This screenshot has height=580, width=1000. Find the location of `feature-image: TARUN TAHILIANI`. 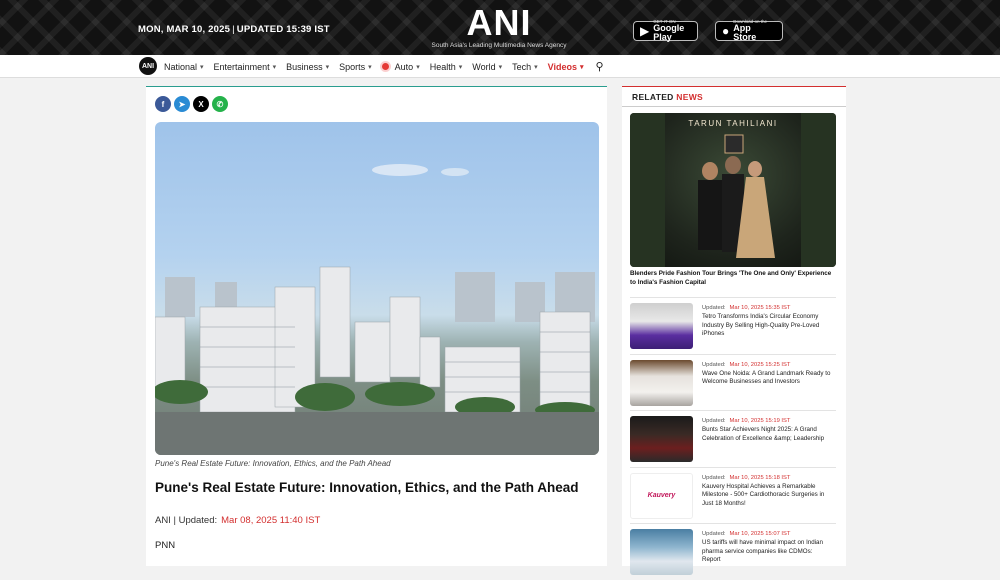

feature-image: TARUN TAHILIANI is located at coordinates (733, 190).